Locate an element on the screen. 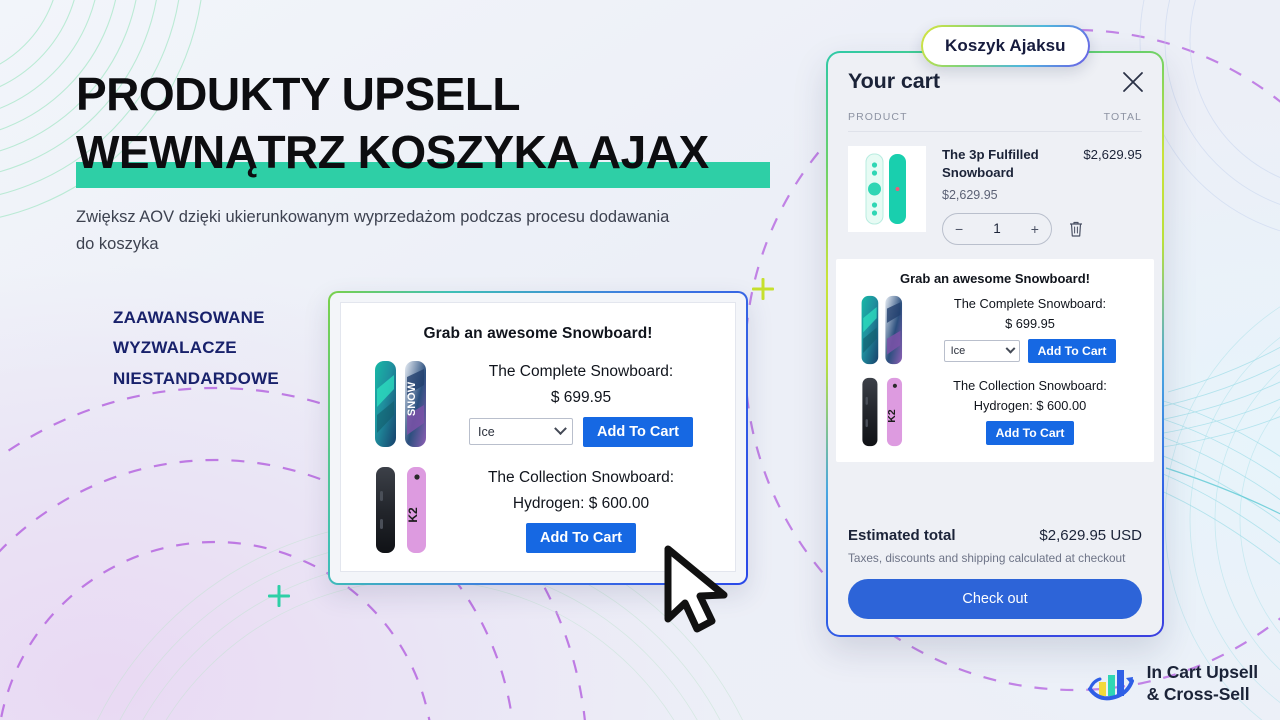  brand-line-2: & Cross-Sell is located at coordinates (1198, 694).